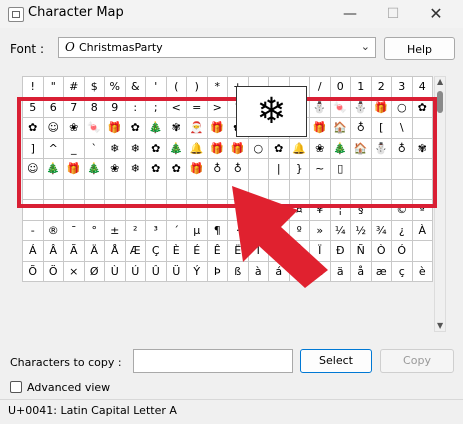 The height and width of the screenshot is (424, 463). What do you see at coordinates (16, 387) in the screenshot?
I see `advanced-view-checkbox` at bounding box center [16, 387].